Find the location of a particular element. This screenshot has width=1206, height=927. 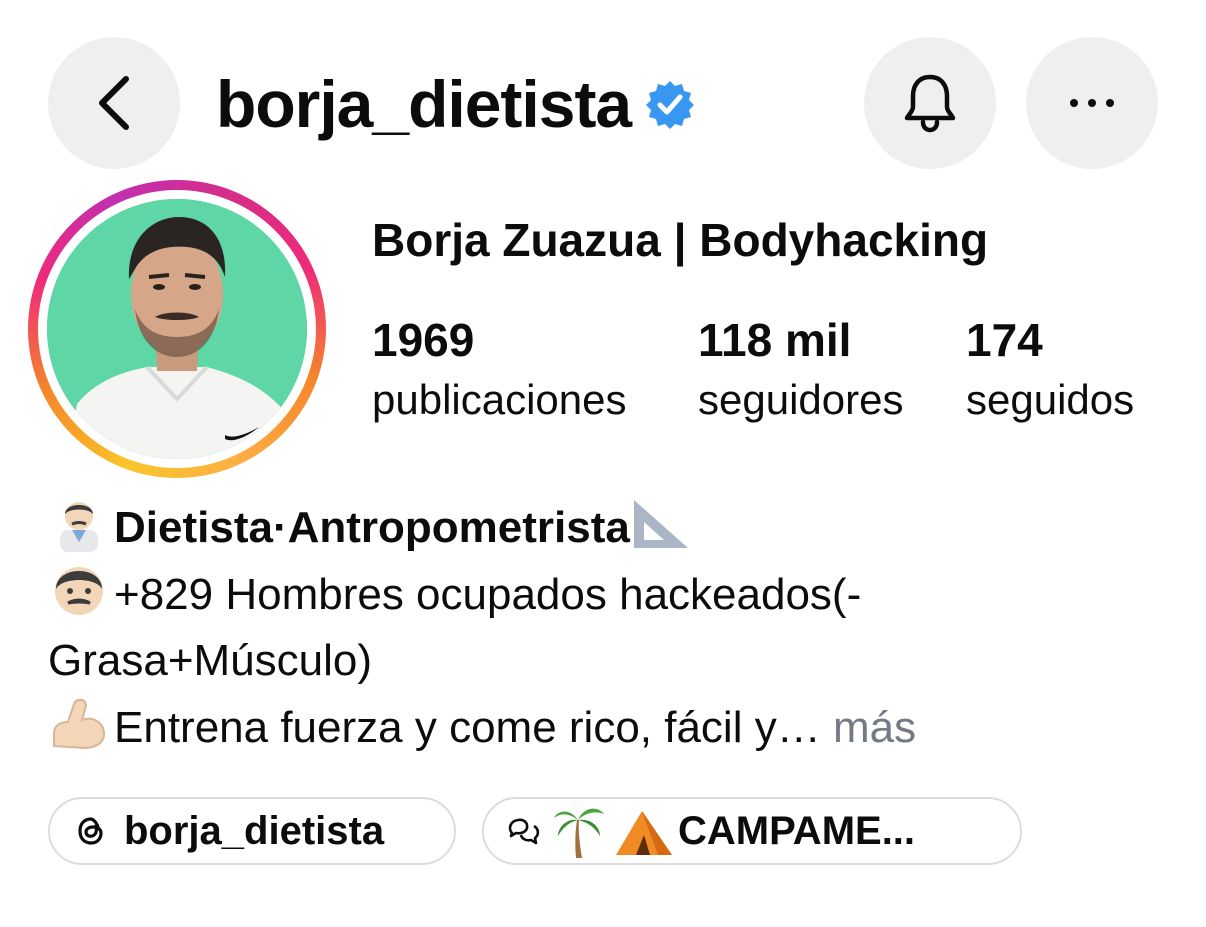

stat-following: 174 seguidos is located at coordinates (1050, 372).